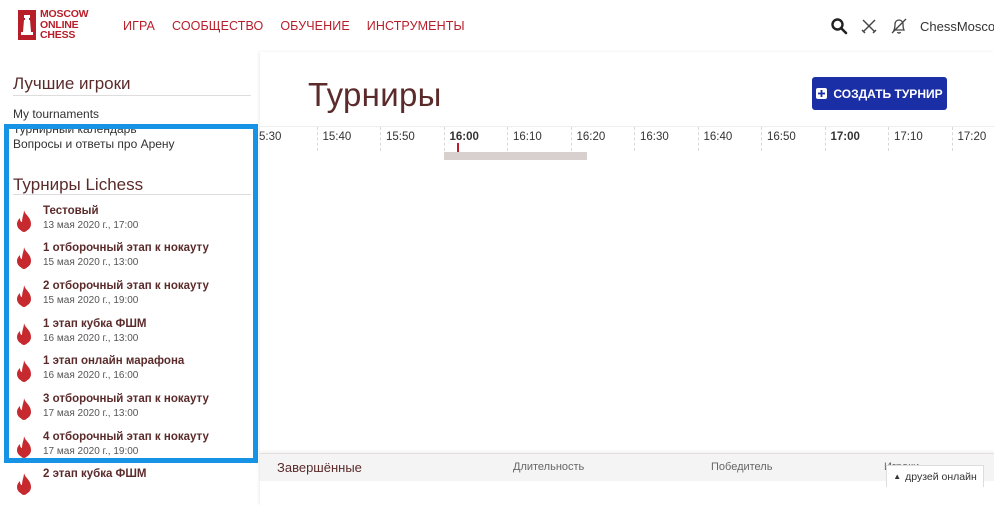 This screenshot has width=994, height=505. Describe the element at coordinates (78, 184) in the screenshot. I see `lichess-tournaments-title: Турниры Lichess` at that location.